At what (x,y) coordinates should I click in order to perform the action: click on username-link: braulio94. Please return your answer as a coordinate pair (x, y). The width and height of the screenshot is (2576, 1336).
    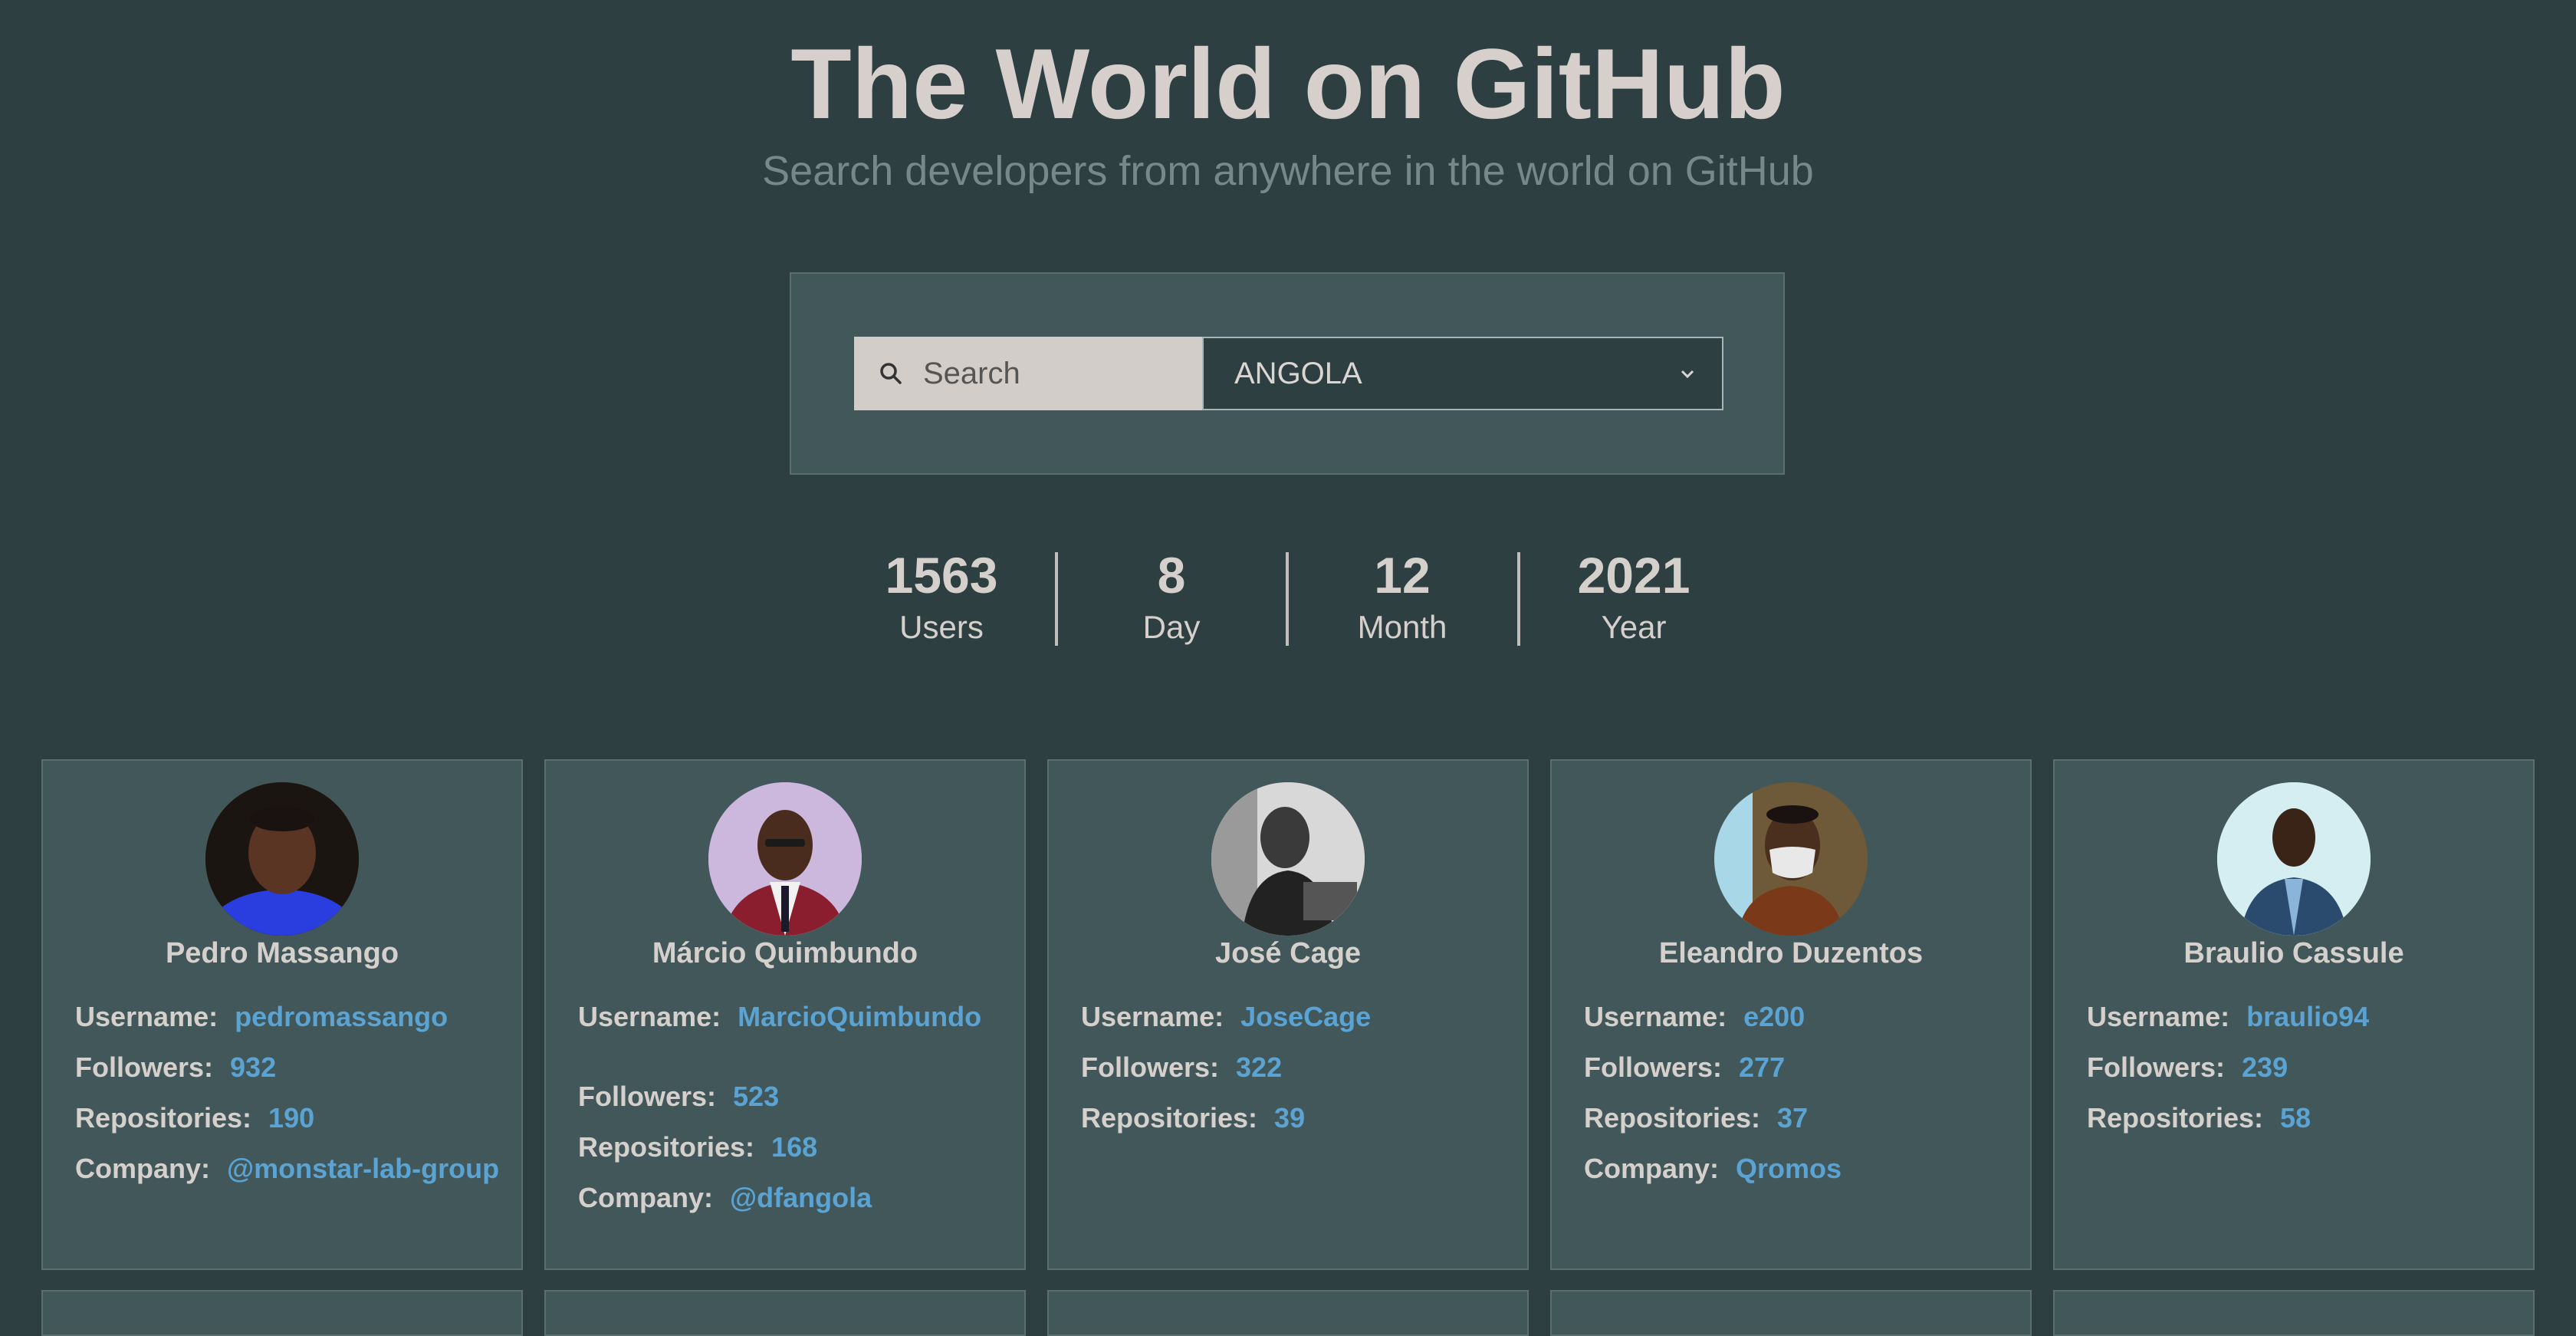
    Looking at the image, I should click on (2307, 1017).